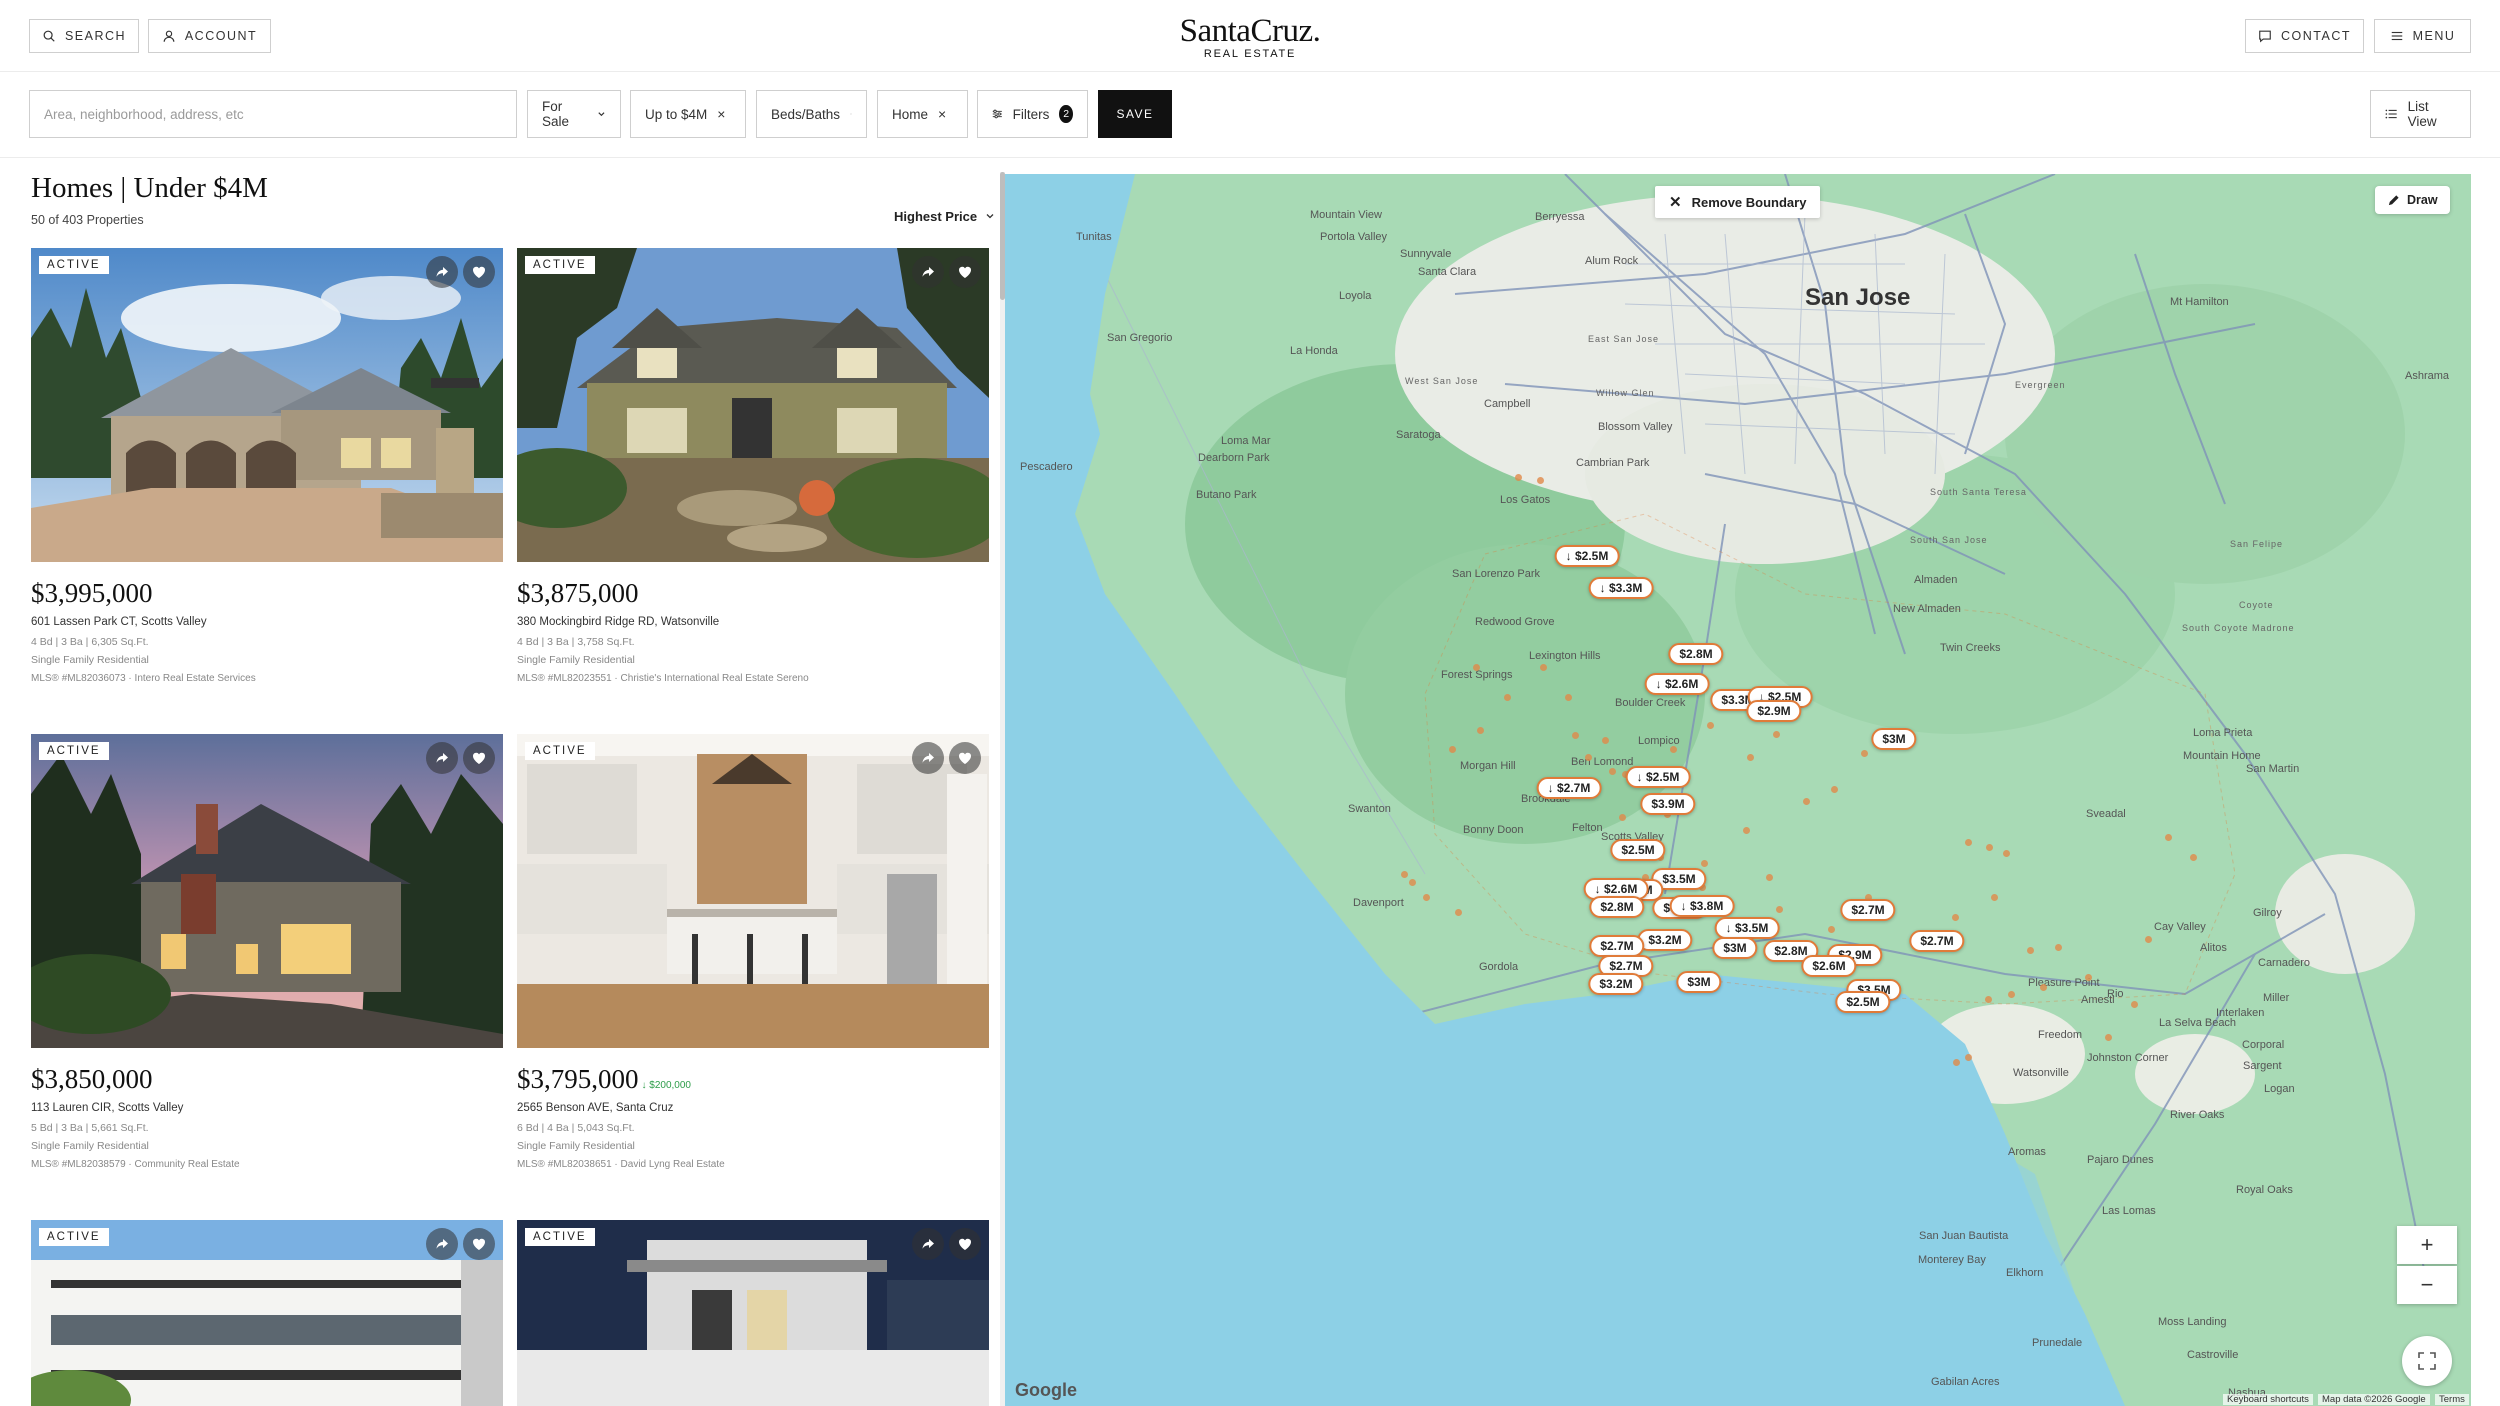  Describe the element at coordinates (2427, 1245) in the screenshot. I see `zoom-in-button: +` at that location.